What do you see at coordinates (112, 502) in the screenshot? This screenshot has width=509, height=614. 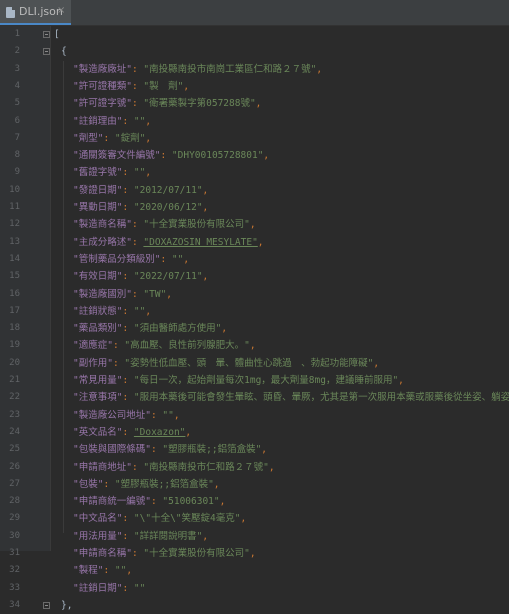 I see `json-key: "申請商統一編號"` at bounding box center [112, 502].